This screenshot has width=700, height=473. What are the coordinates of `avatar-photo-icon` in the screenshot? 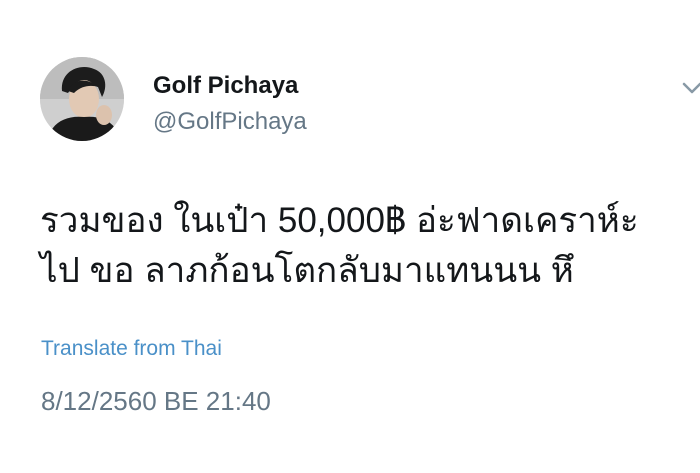 It's located at (82, 99).